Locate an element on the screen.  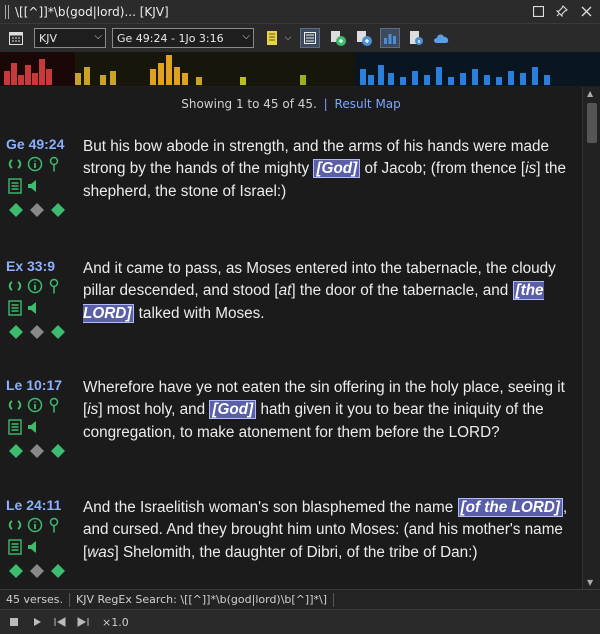
cloud-sync-button is located at coordinates (442, 38).